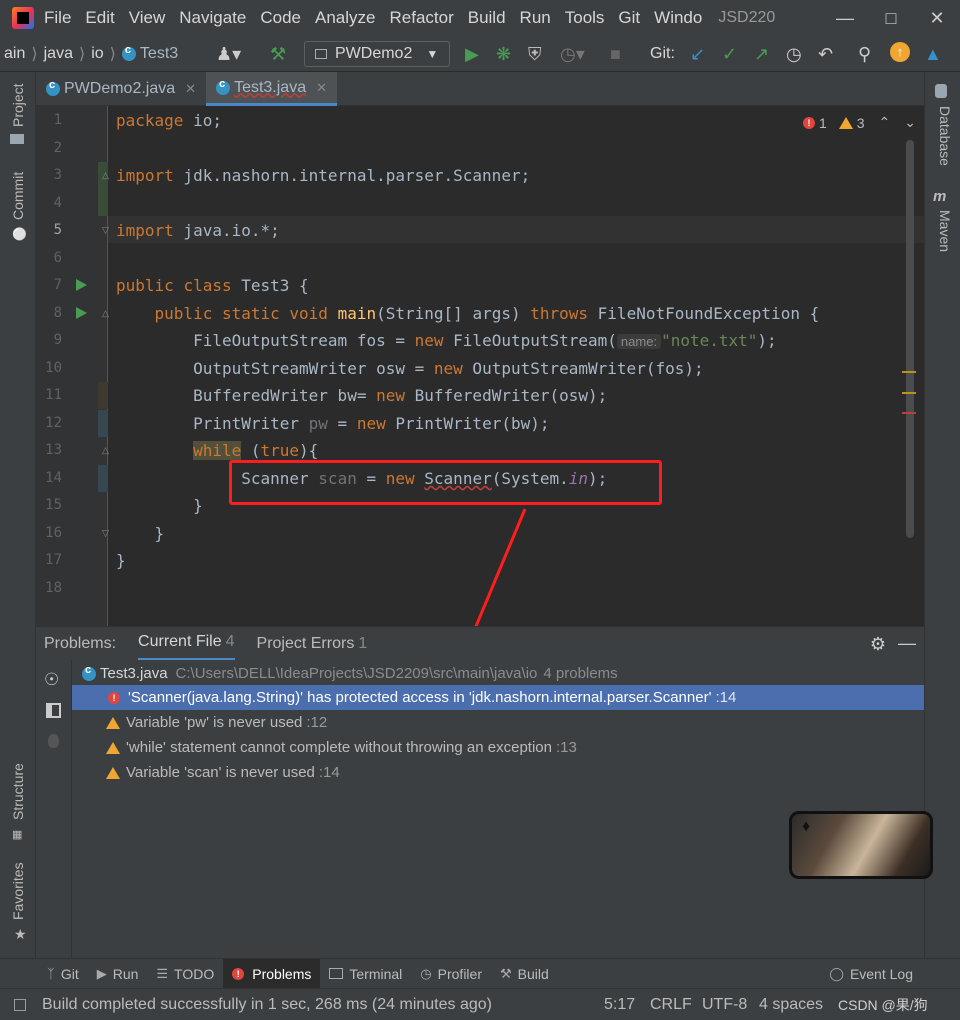 The height and width of the screenshot is (1020, 960). Describe the element at coordinates (825, 54) in the screenshot. I see `rollback-icon: ↶` at that location.